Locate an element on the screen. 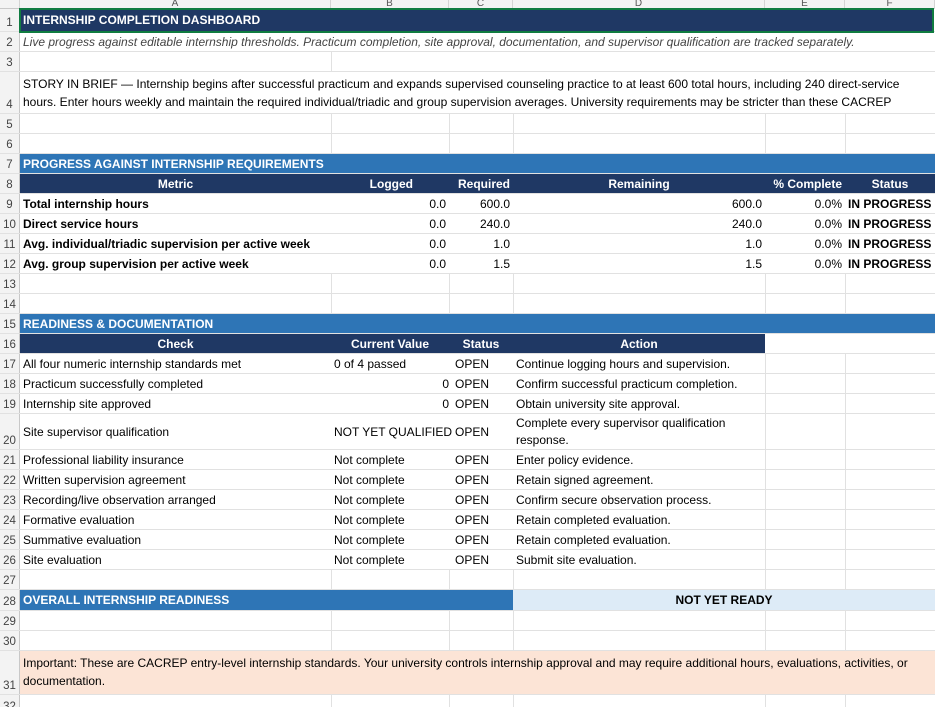 The width and height of the screenshot is (935, 707). row-header: 11 is located at coordinates (10, 243).